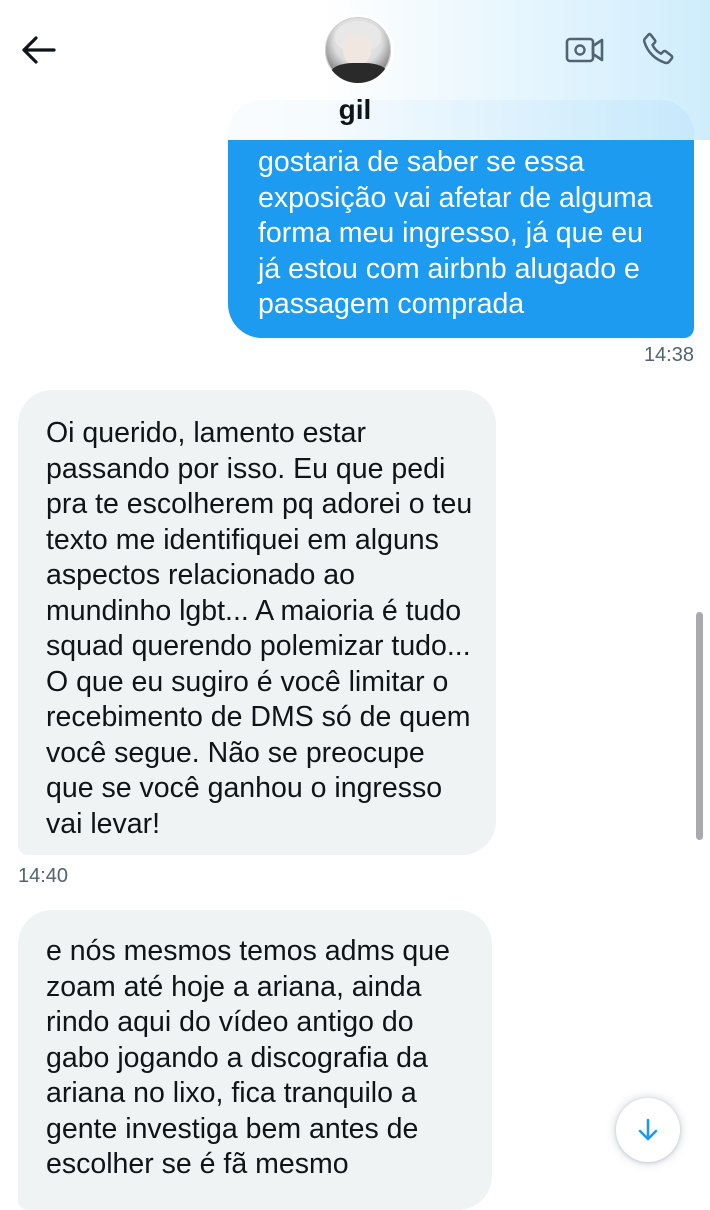  I want to click on scroll-to-bottom-button, so click(648, 1130).